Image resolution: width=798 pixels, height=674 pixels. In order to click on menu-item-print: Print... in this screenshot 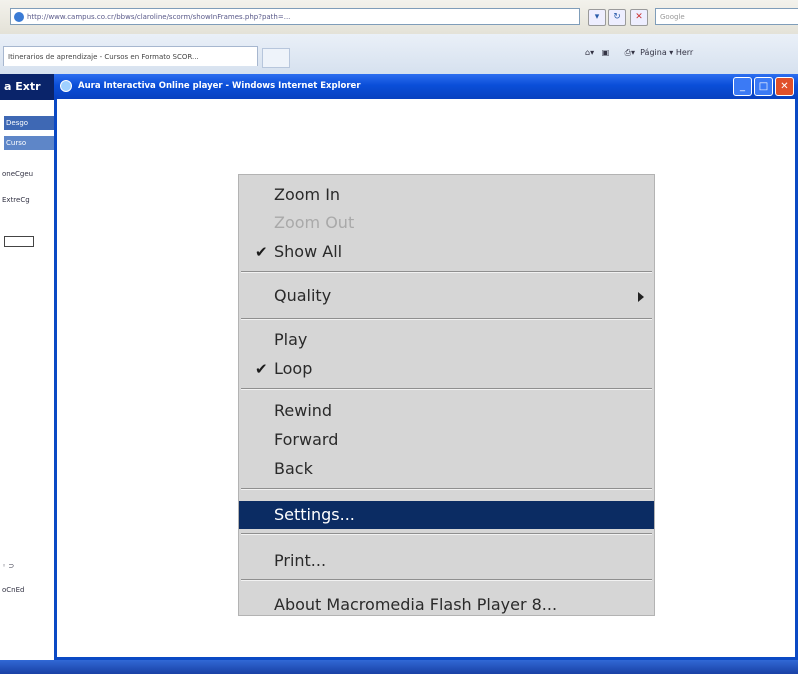, I will do `click(446, 561)`.